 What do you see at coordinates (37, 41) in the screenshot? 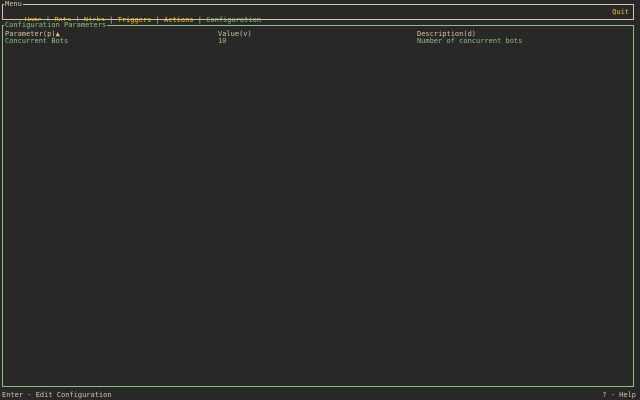
I see `cell-parameter: Concurrent Bots` at bounding box center [37, 41].